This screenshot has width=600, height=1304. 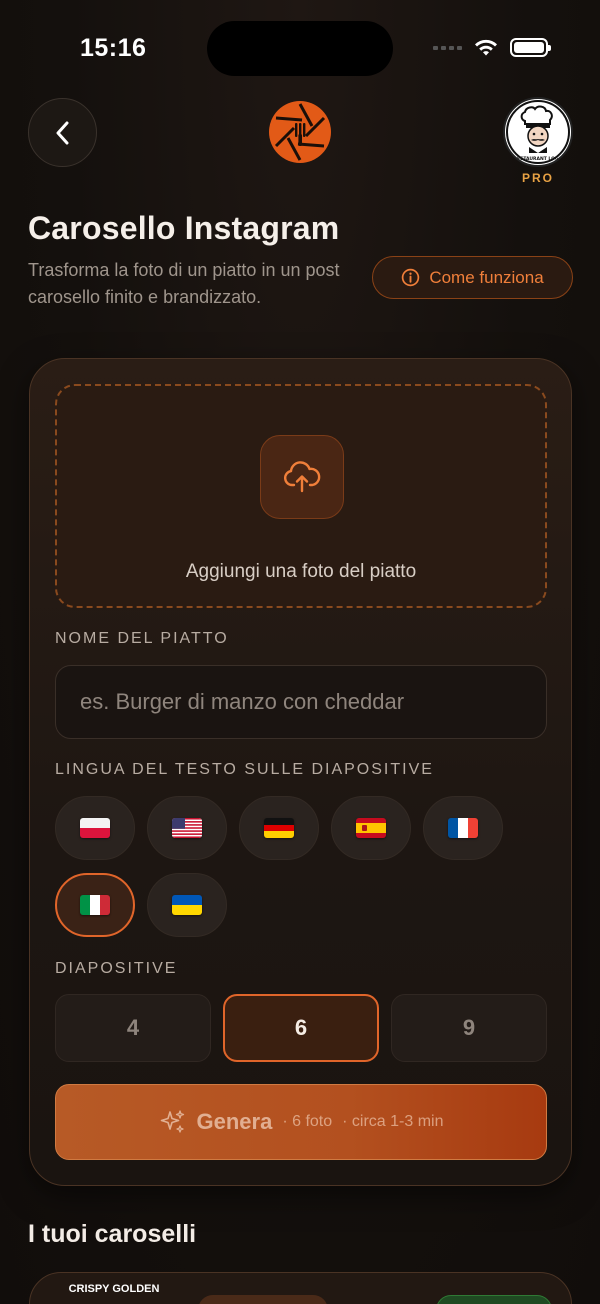 I want to click on language-option-pl, so click(x=95, y=828).